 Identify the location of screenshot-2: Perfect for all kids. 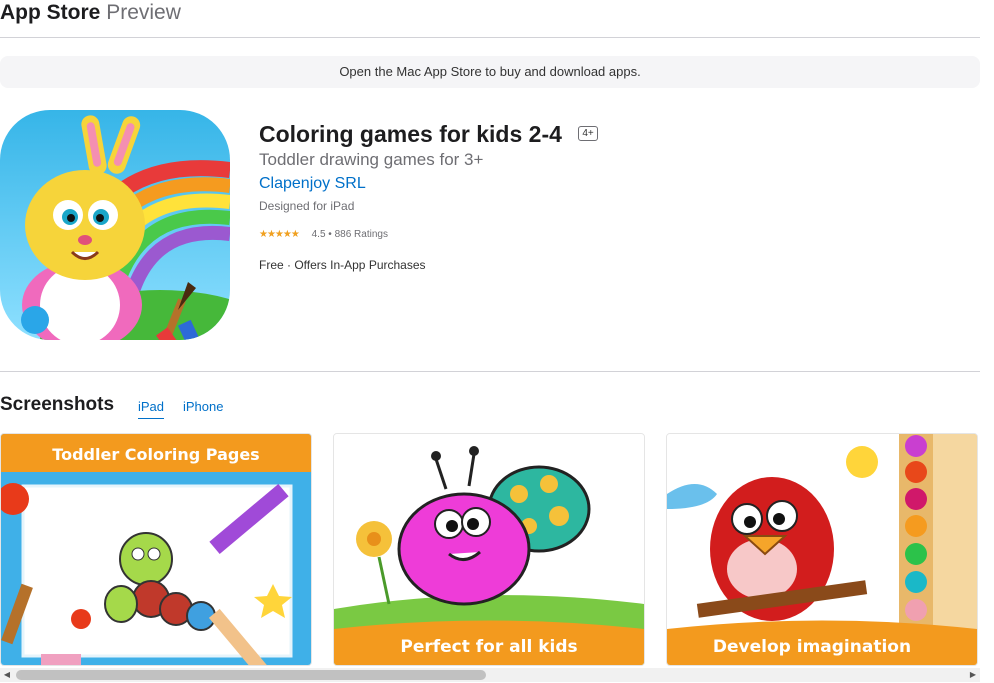
(489, 549).